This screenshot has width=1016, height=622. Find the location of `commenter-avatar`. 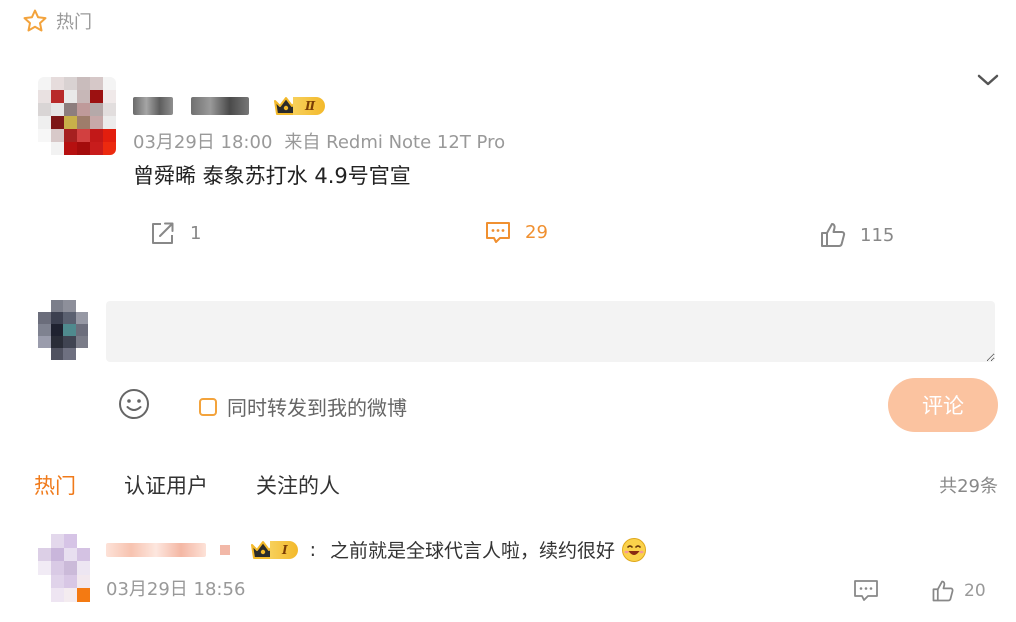

commenter-avatar is located at coordinates (64, 568).